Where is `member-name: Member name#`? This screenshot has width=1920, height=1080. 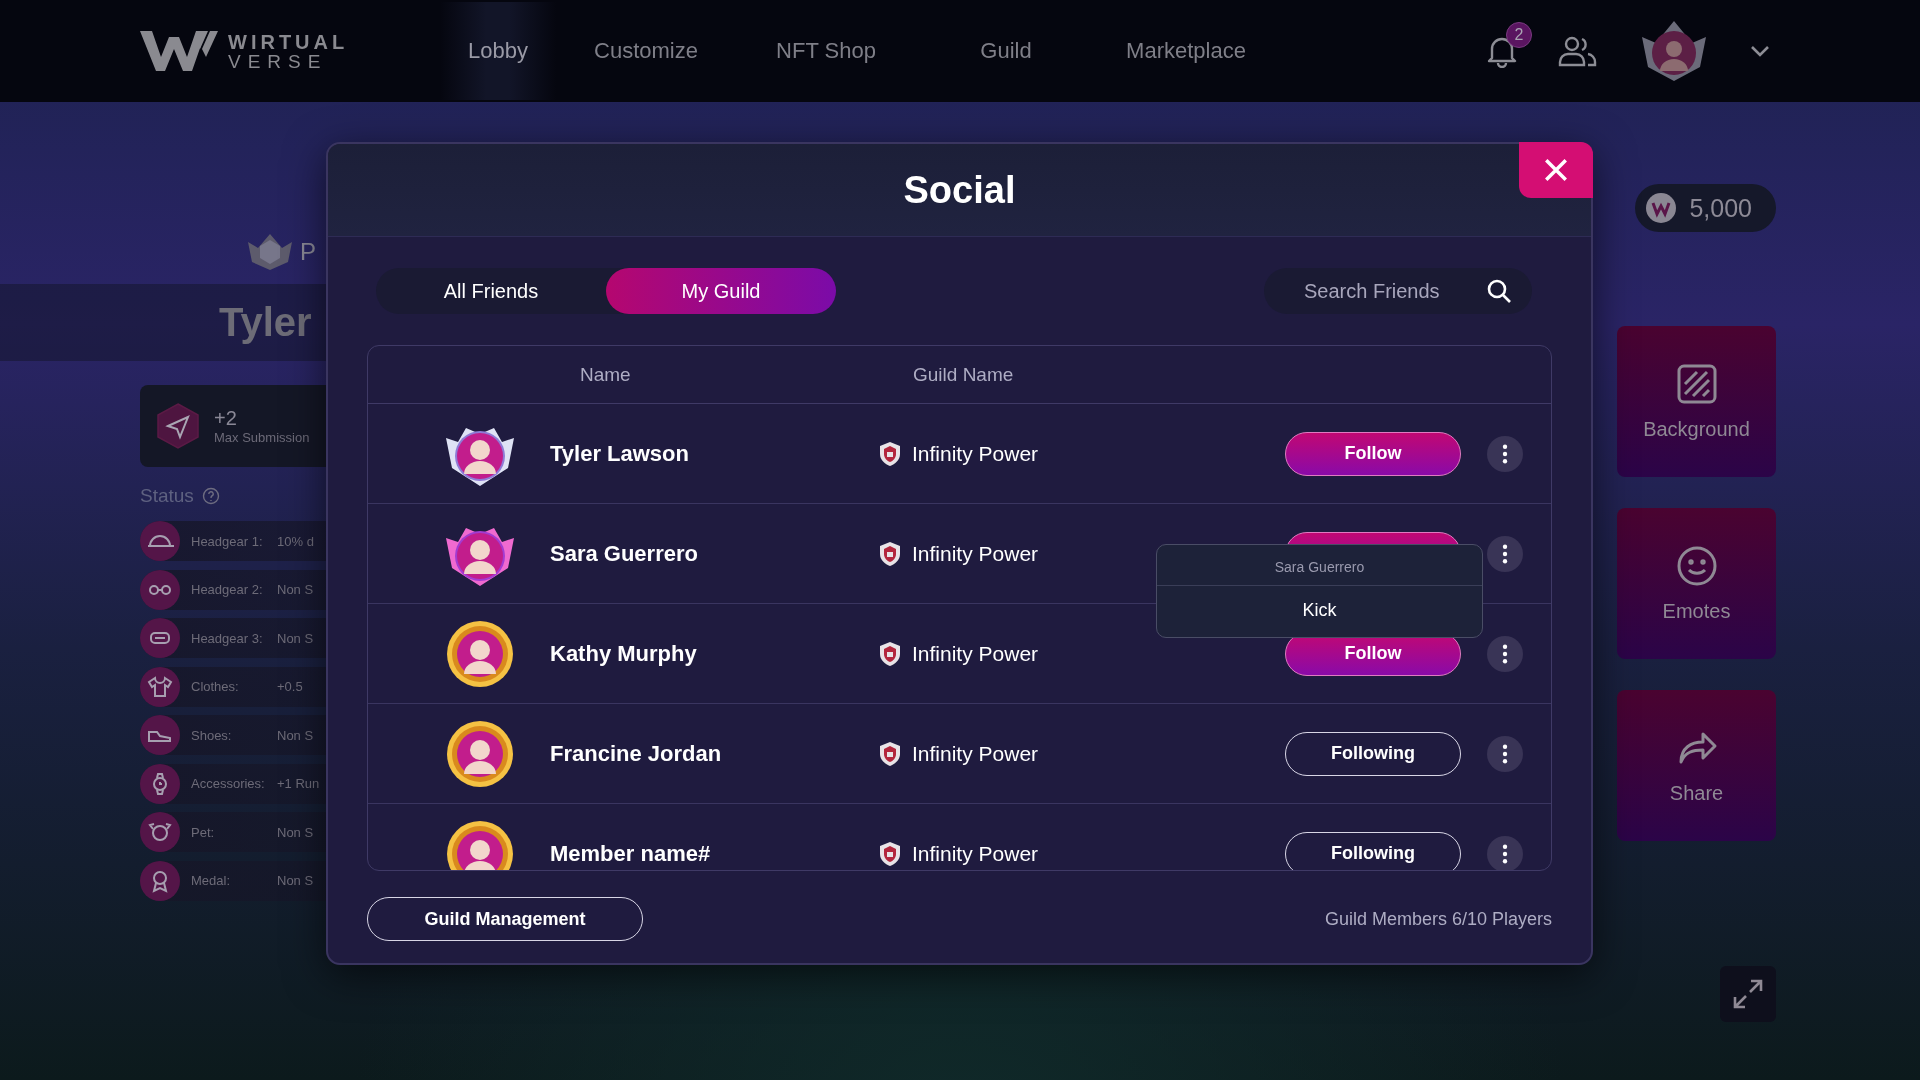 member-name: Member name# is located at coordinates (630, 853).